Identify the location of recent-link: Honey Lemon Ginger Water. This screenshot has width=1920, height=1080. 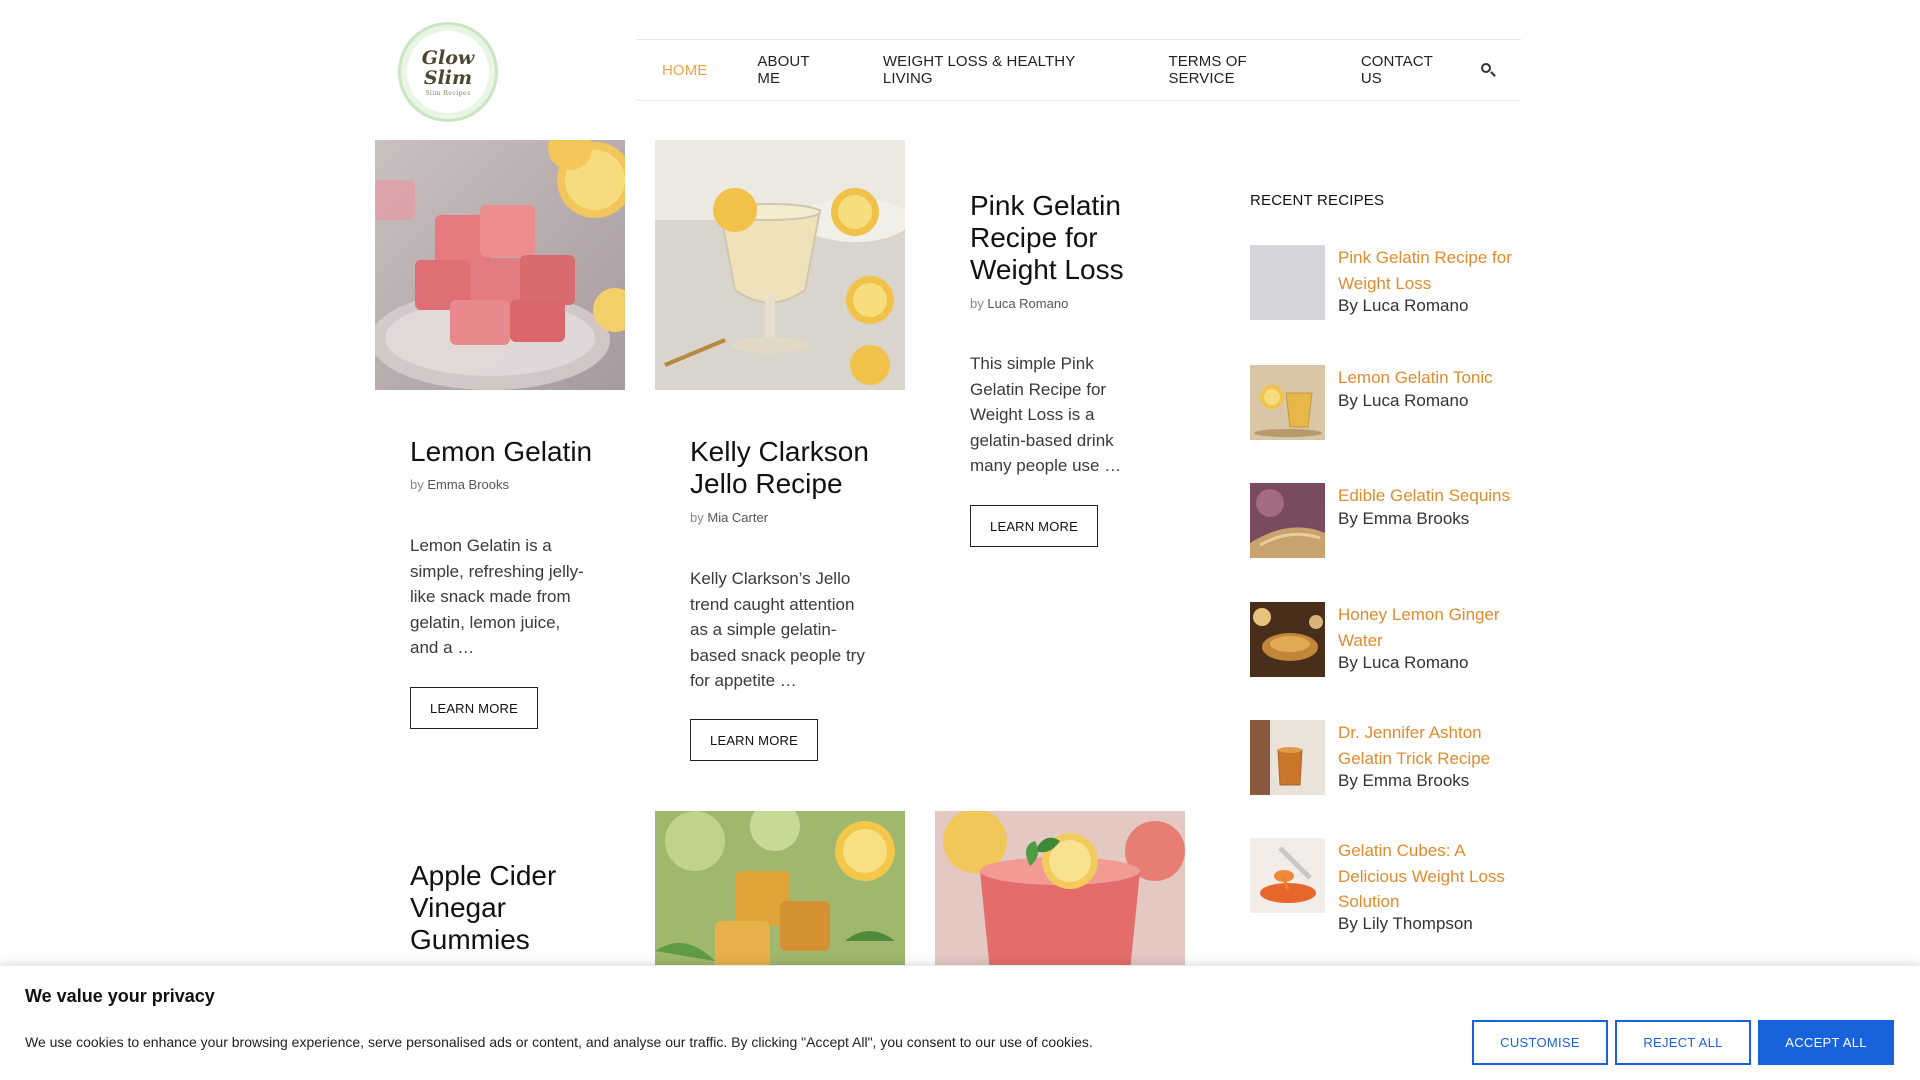
(1433, 627).